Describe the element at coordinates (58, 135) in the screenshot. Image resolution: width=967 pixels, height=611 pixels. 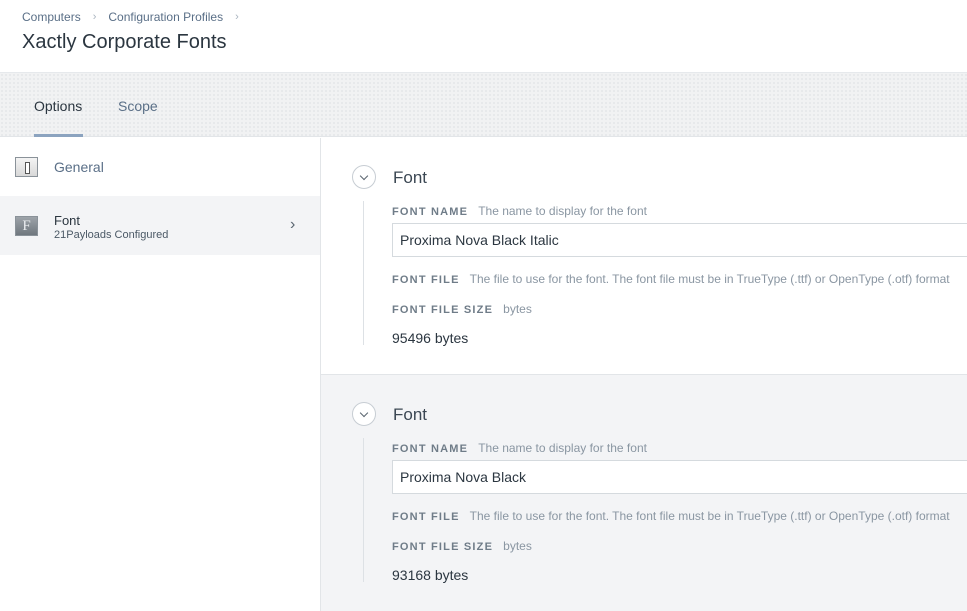
I see `active-tab-indicator` at that location.